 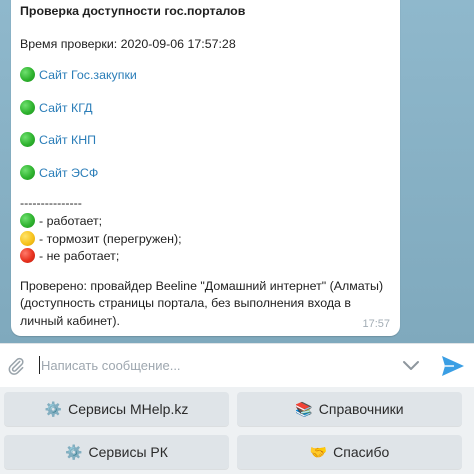 I want to click on site-link-label: Сайт ЭСФ, so click(x=68, y=173).